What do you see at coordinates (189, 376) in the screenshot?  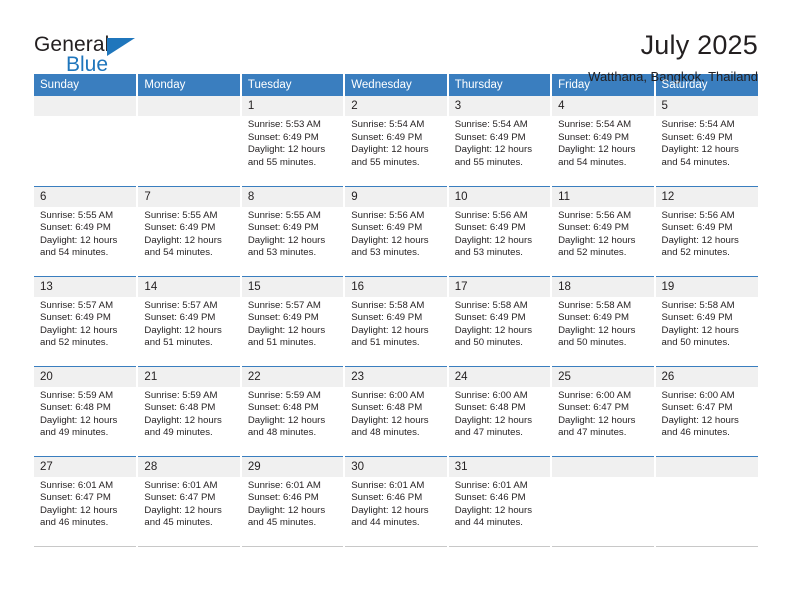 I see `day-number: 21` at bounding box center [189, 376].